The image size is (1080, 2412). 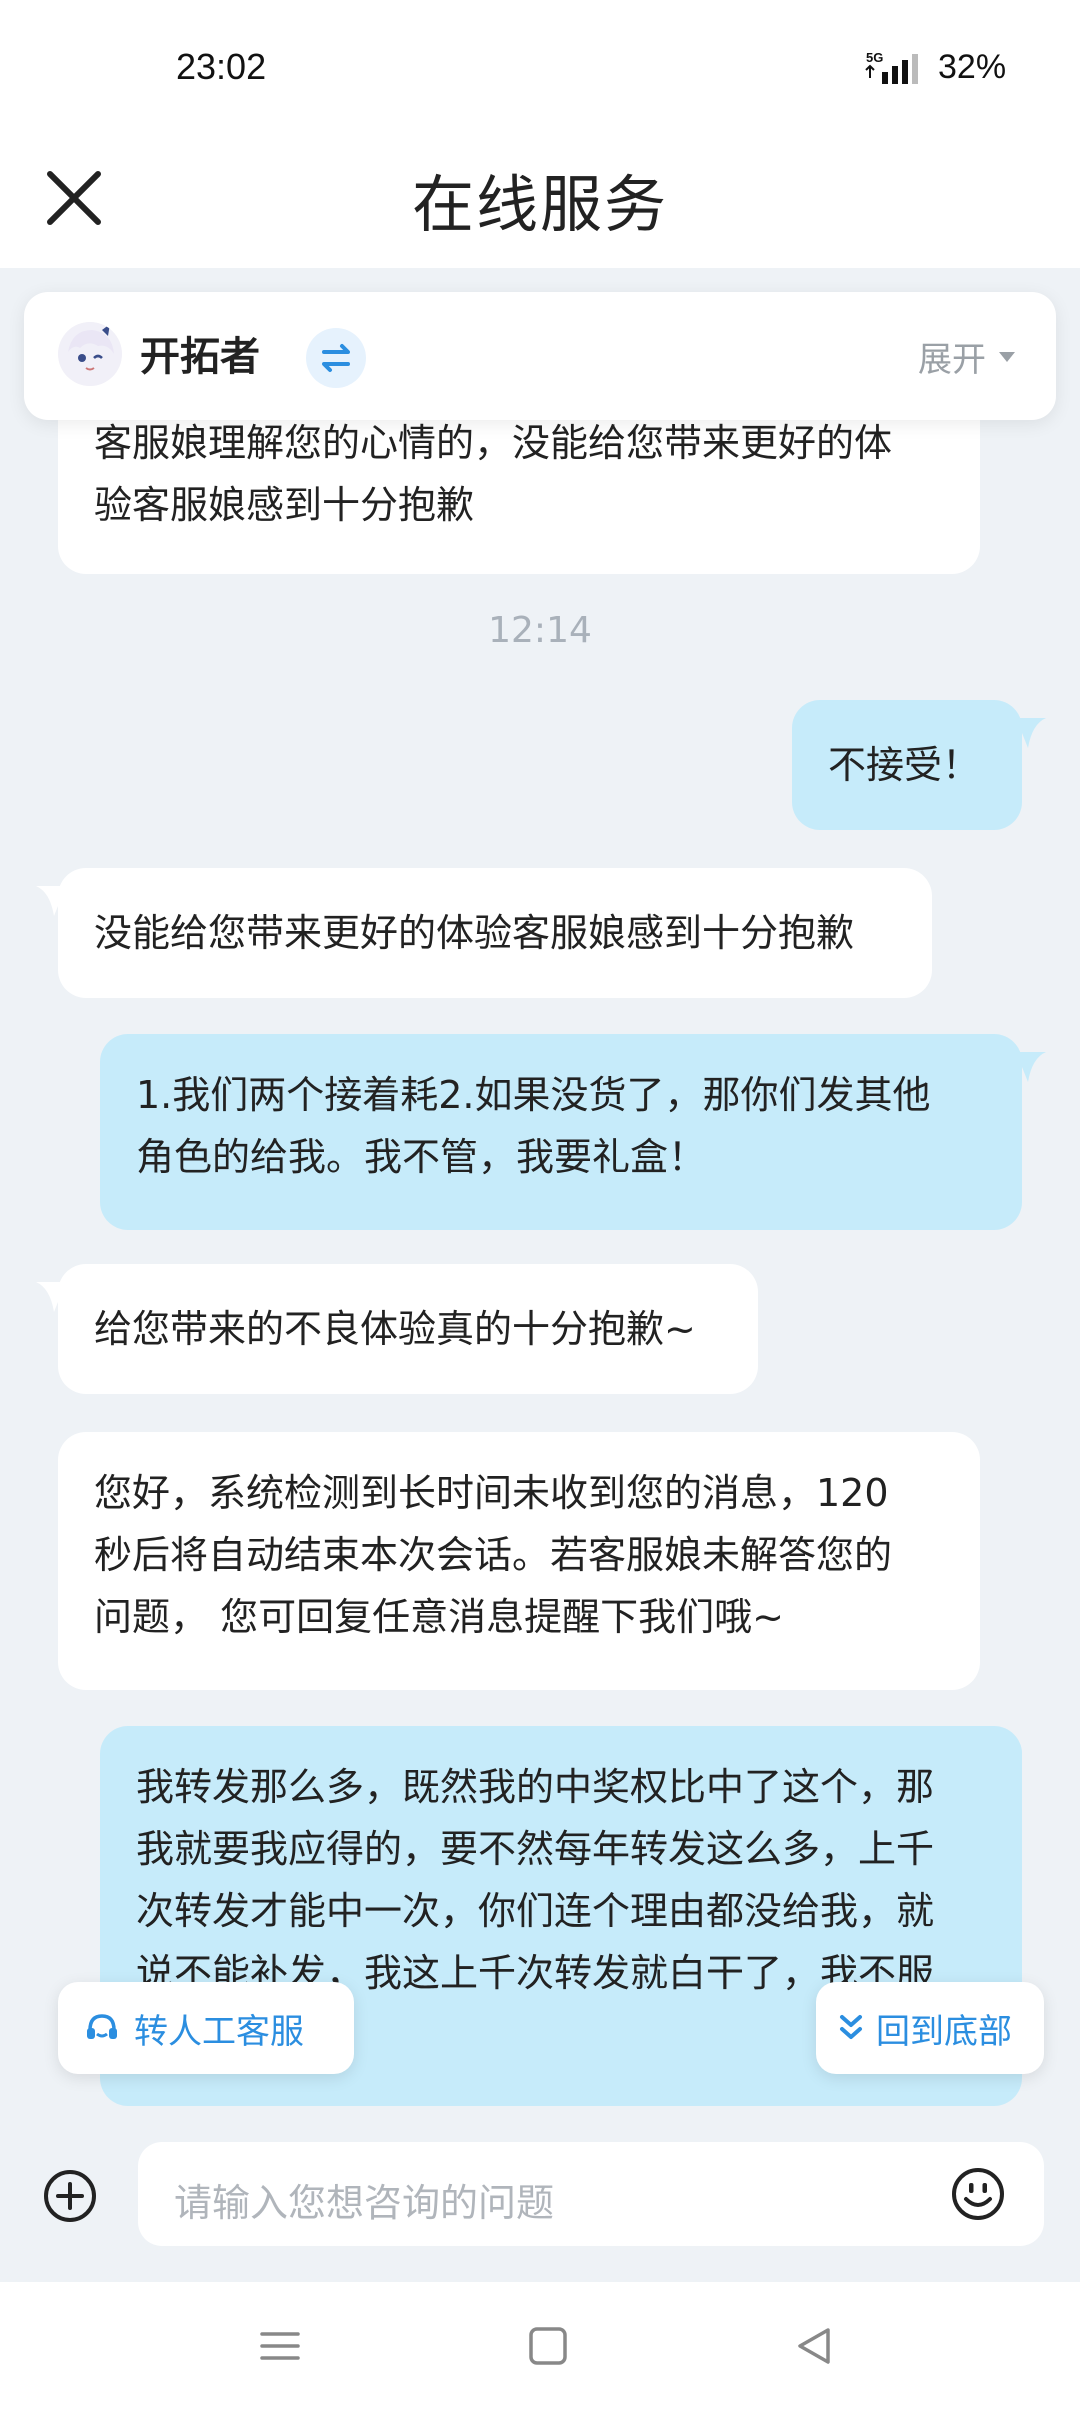 What do you see at coordinates (533, 1095) in the screenshot?
I see `message-line: 1.我们两个接着耗2.如果没货了，那你们发其他` at bounding box center [533, 1095].